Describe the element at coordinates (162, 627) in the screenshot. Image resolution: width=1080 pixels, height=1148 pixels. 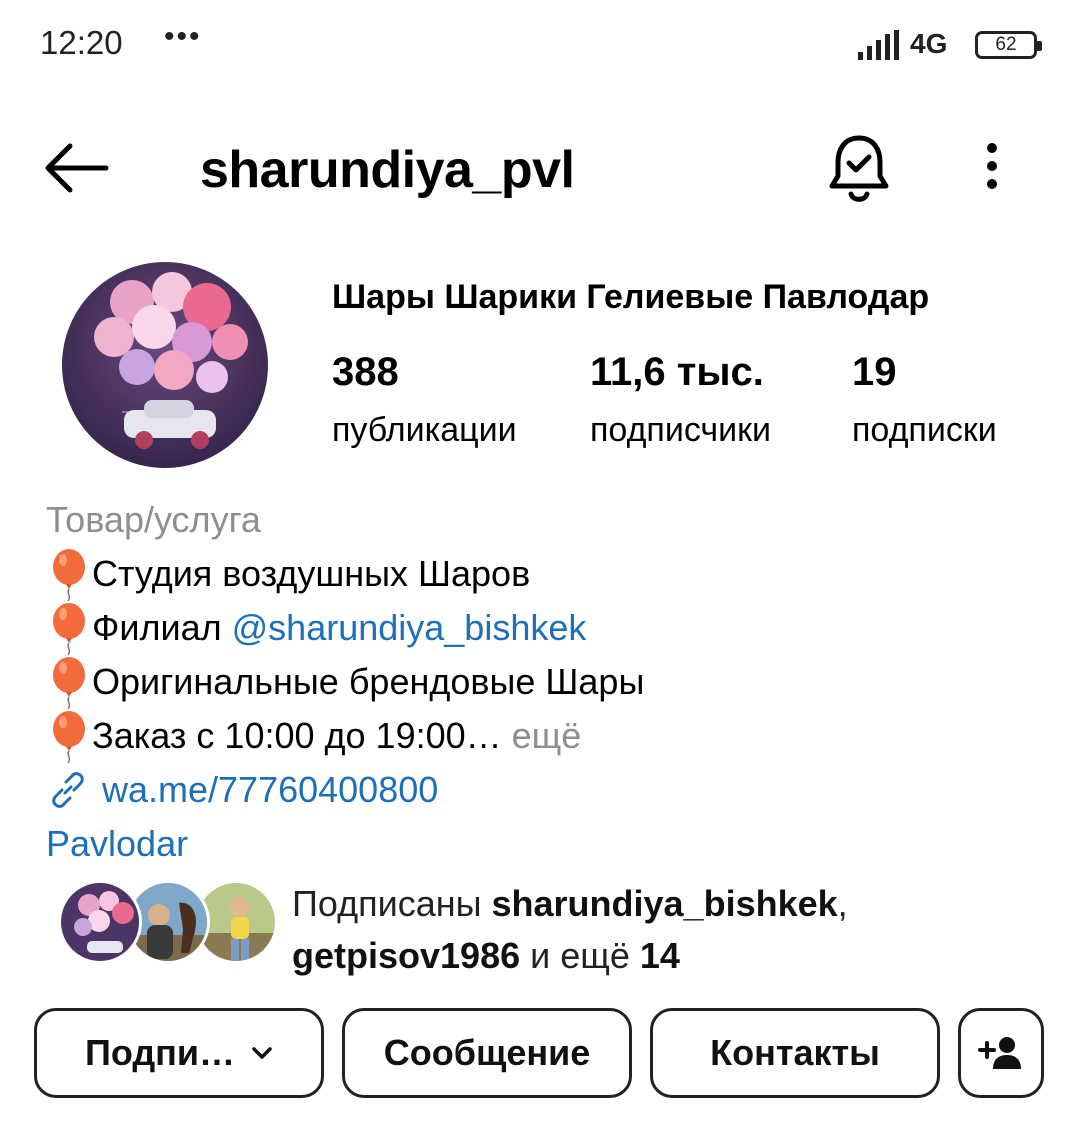
I see `bio-line-branch: Филиал` at that location.